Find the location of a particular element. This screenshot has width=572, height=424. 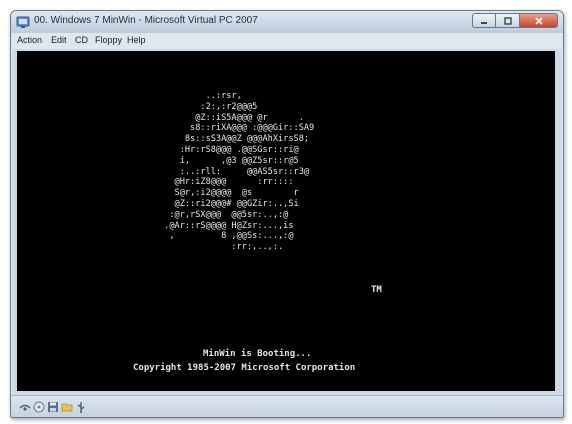

menu-help: Help is located at coordinates (136, 40).